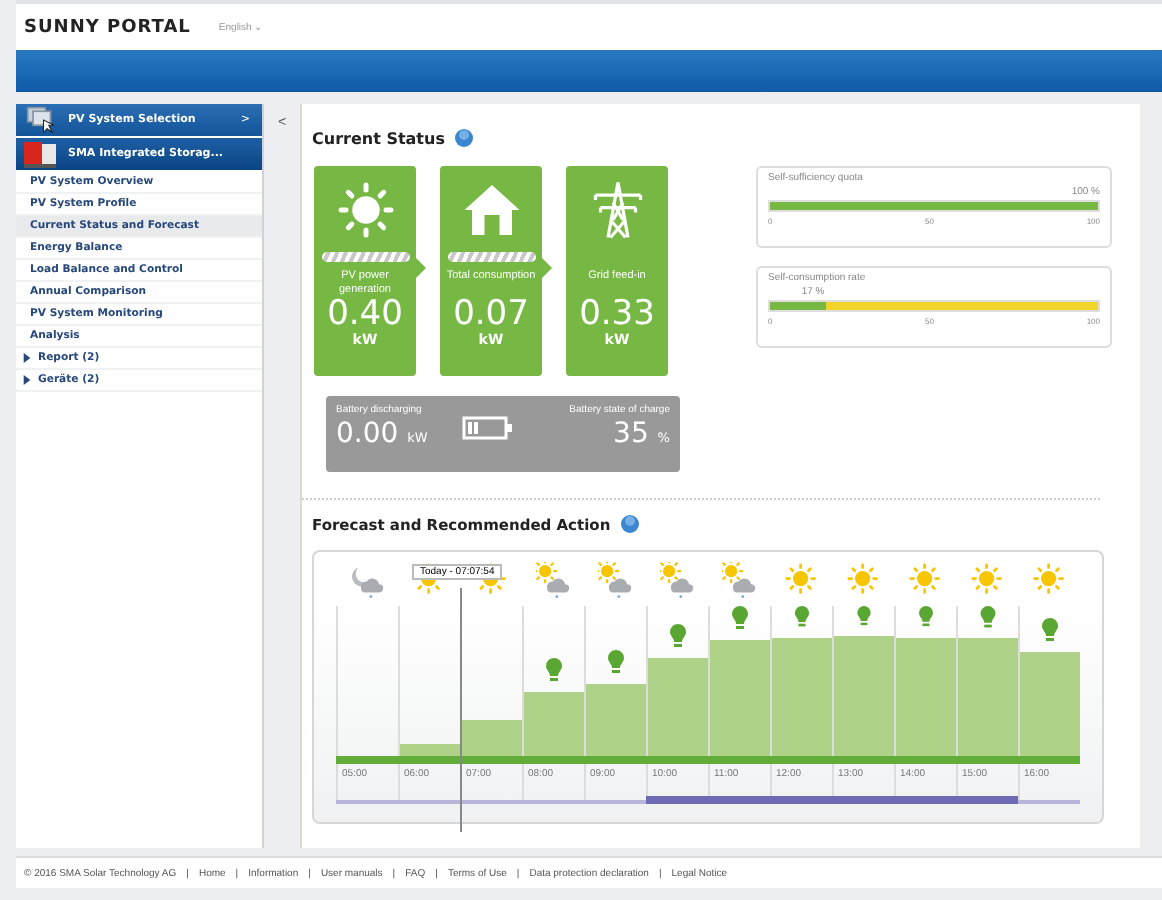  Describe the element at coordinates (491, 314) in the screenshot. I see `tile-value: 0.07` at that location.